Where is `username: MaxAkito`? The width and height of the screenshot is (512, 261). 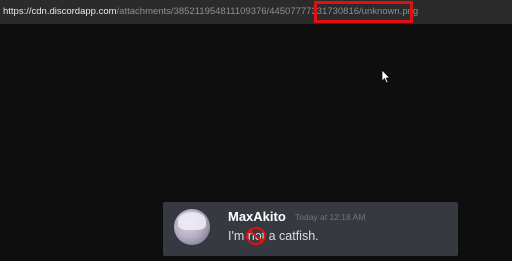
username: MaxAkito is located at coordinates (257, 216).